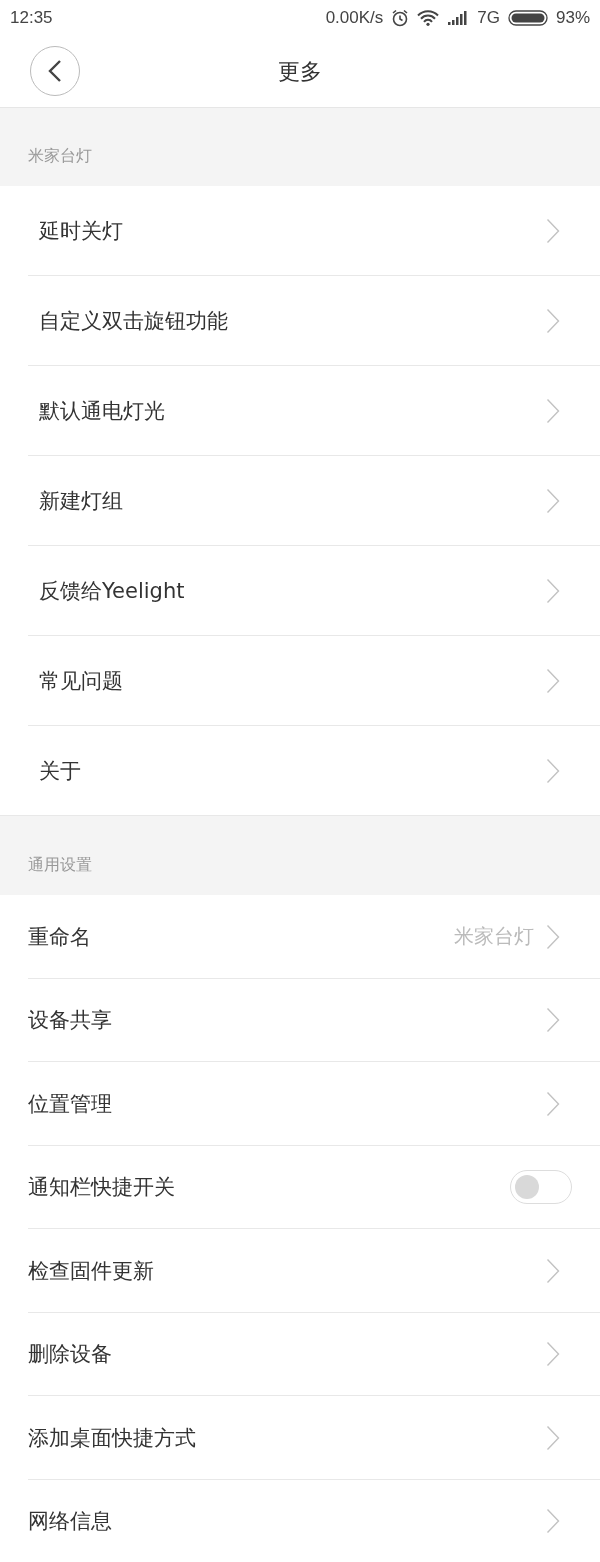 This screenshot has width=600, height=1562. What do you see at coordinates (527, 18) in the screenshot?
I see `battery-icon` at bounding box center [527, 18].